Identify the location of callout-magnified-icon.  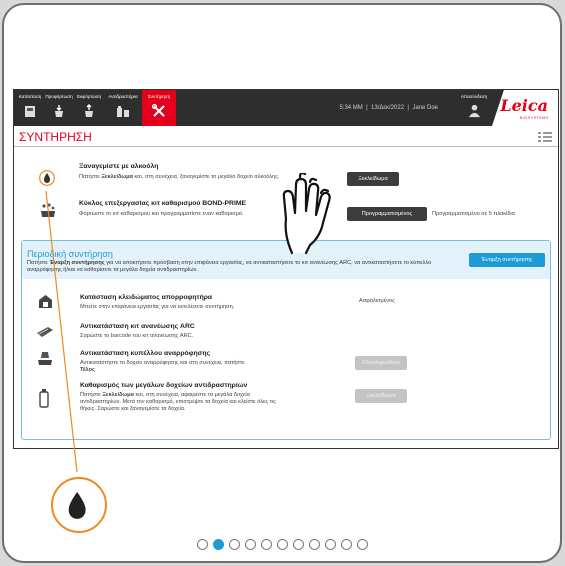
(79, 505).